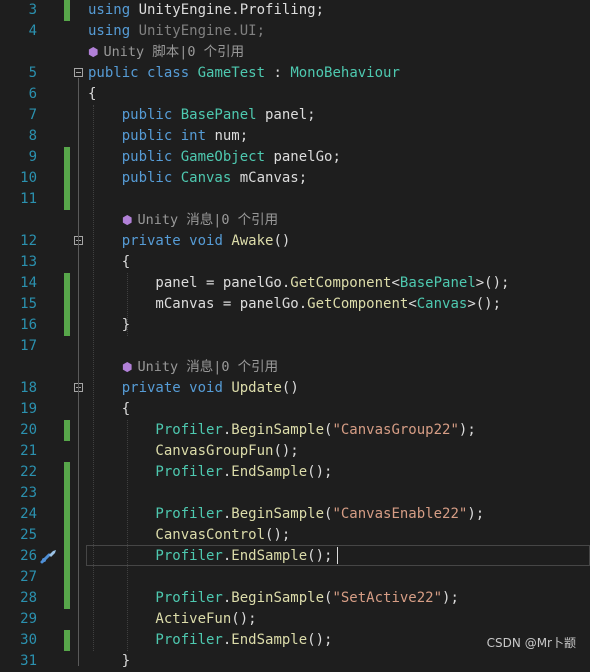 The width and height of the screenshot is (590, 672). What do you see at coordinates (295, 577) in the screenshot?
I see `code-line: 27` at bounding box center [295, 577].